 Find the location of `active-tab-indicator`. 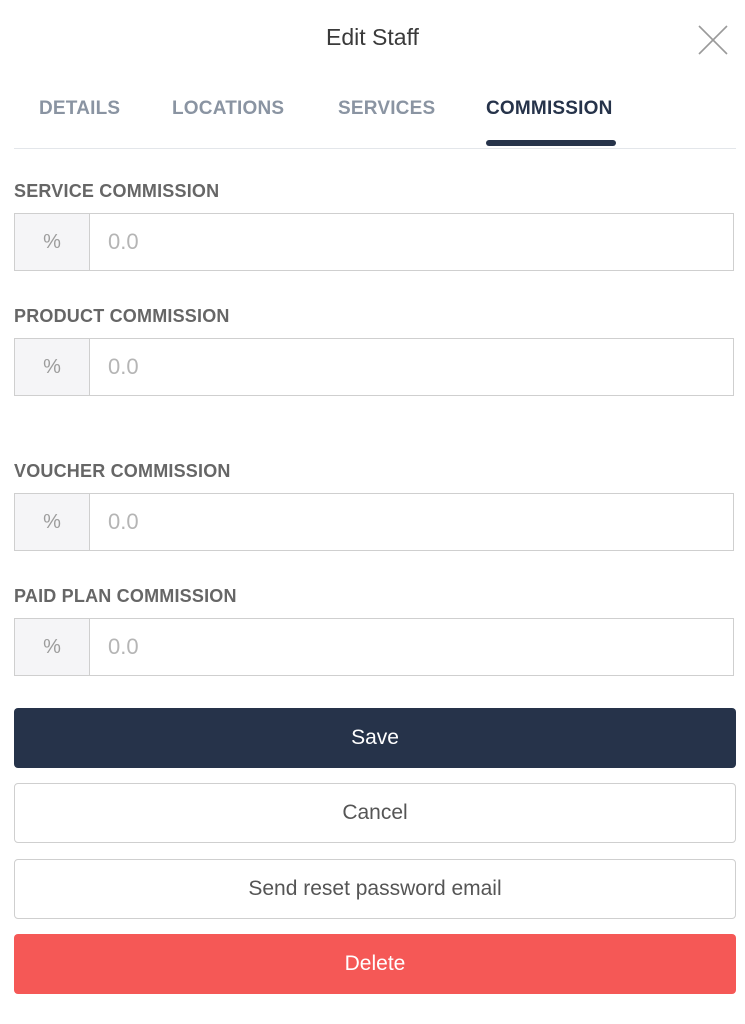

active-tab-indicator is located at coordinates (551, 143).